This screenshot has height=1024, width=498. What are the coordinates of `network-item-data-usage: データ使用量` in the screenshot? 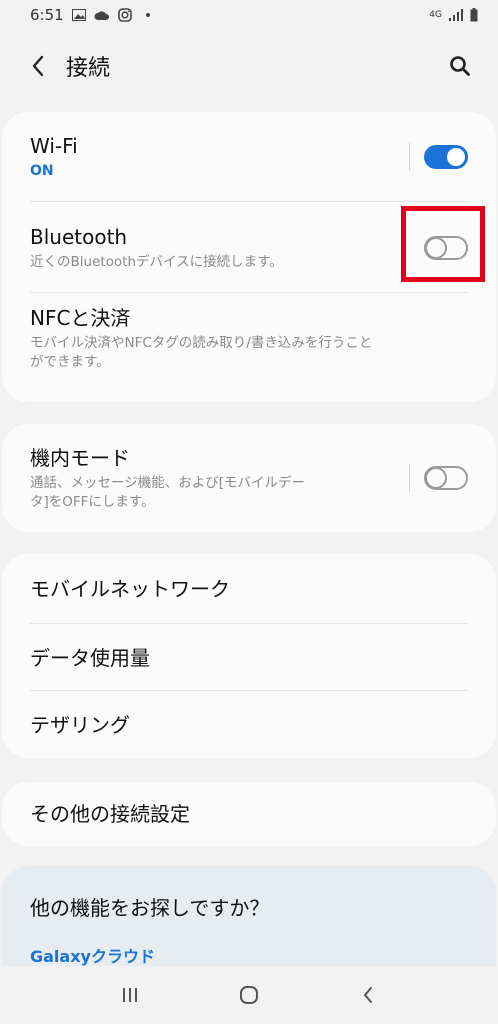 It's located at (249, 657).